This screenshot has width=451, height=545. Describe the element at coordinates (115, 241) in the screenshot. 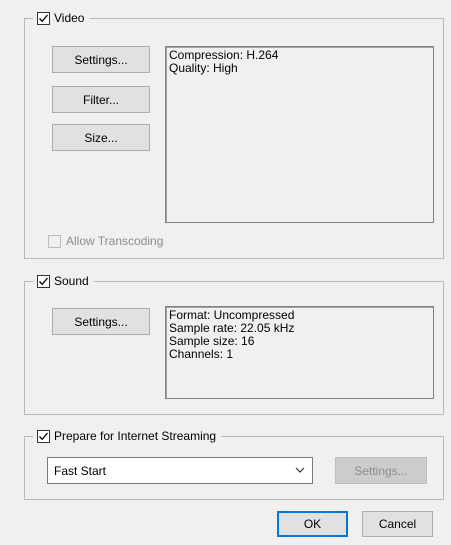

I see `allow-transcoding-label: Allow Transcoding` at that location.